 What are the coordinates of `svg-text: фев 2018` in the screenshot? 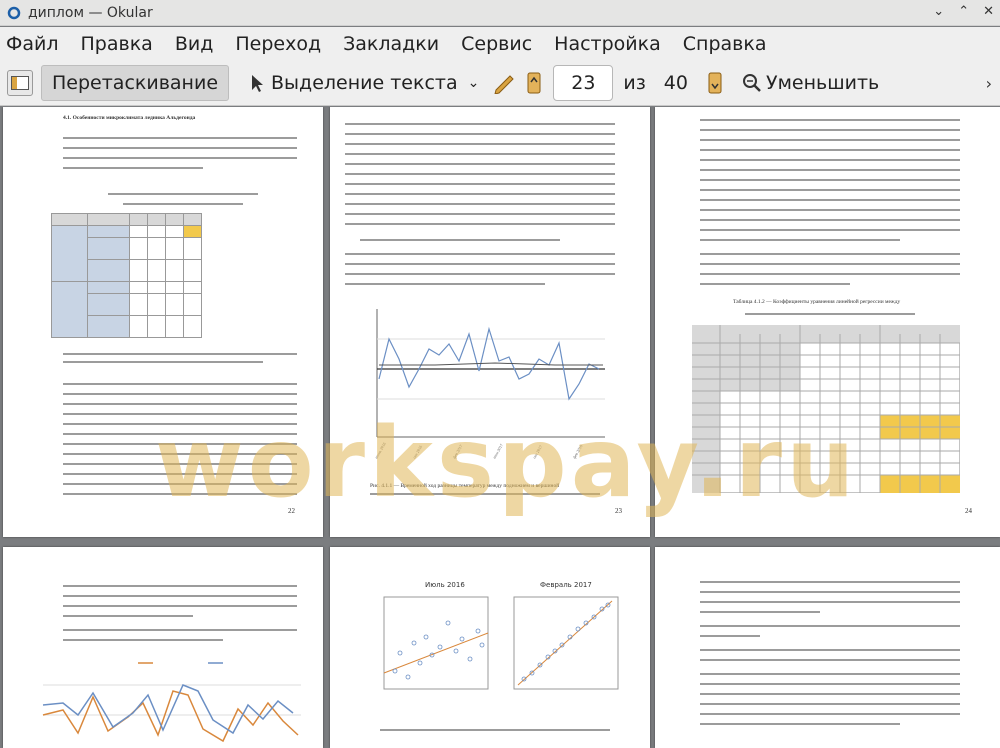 It's located at (578, 452).